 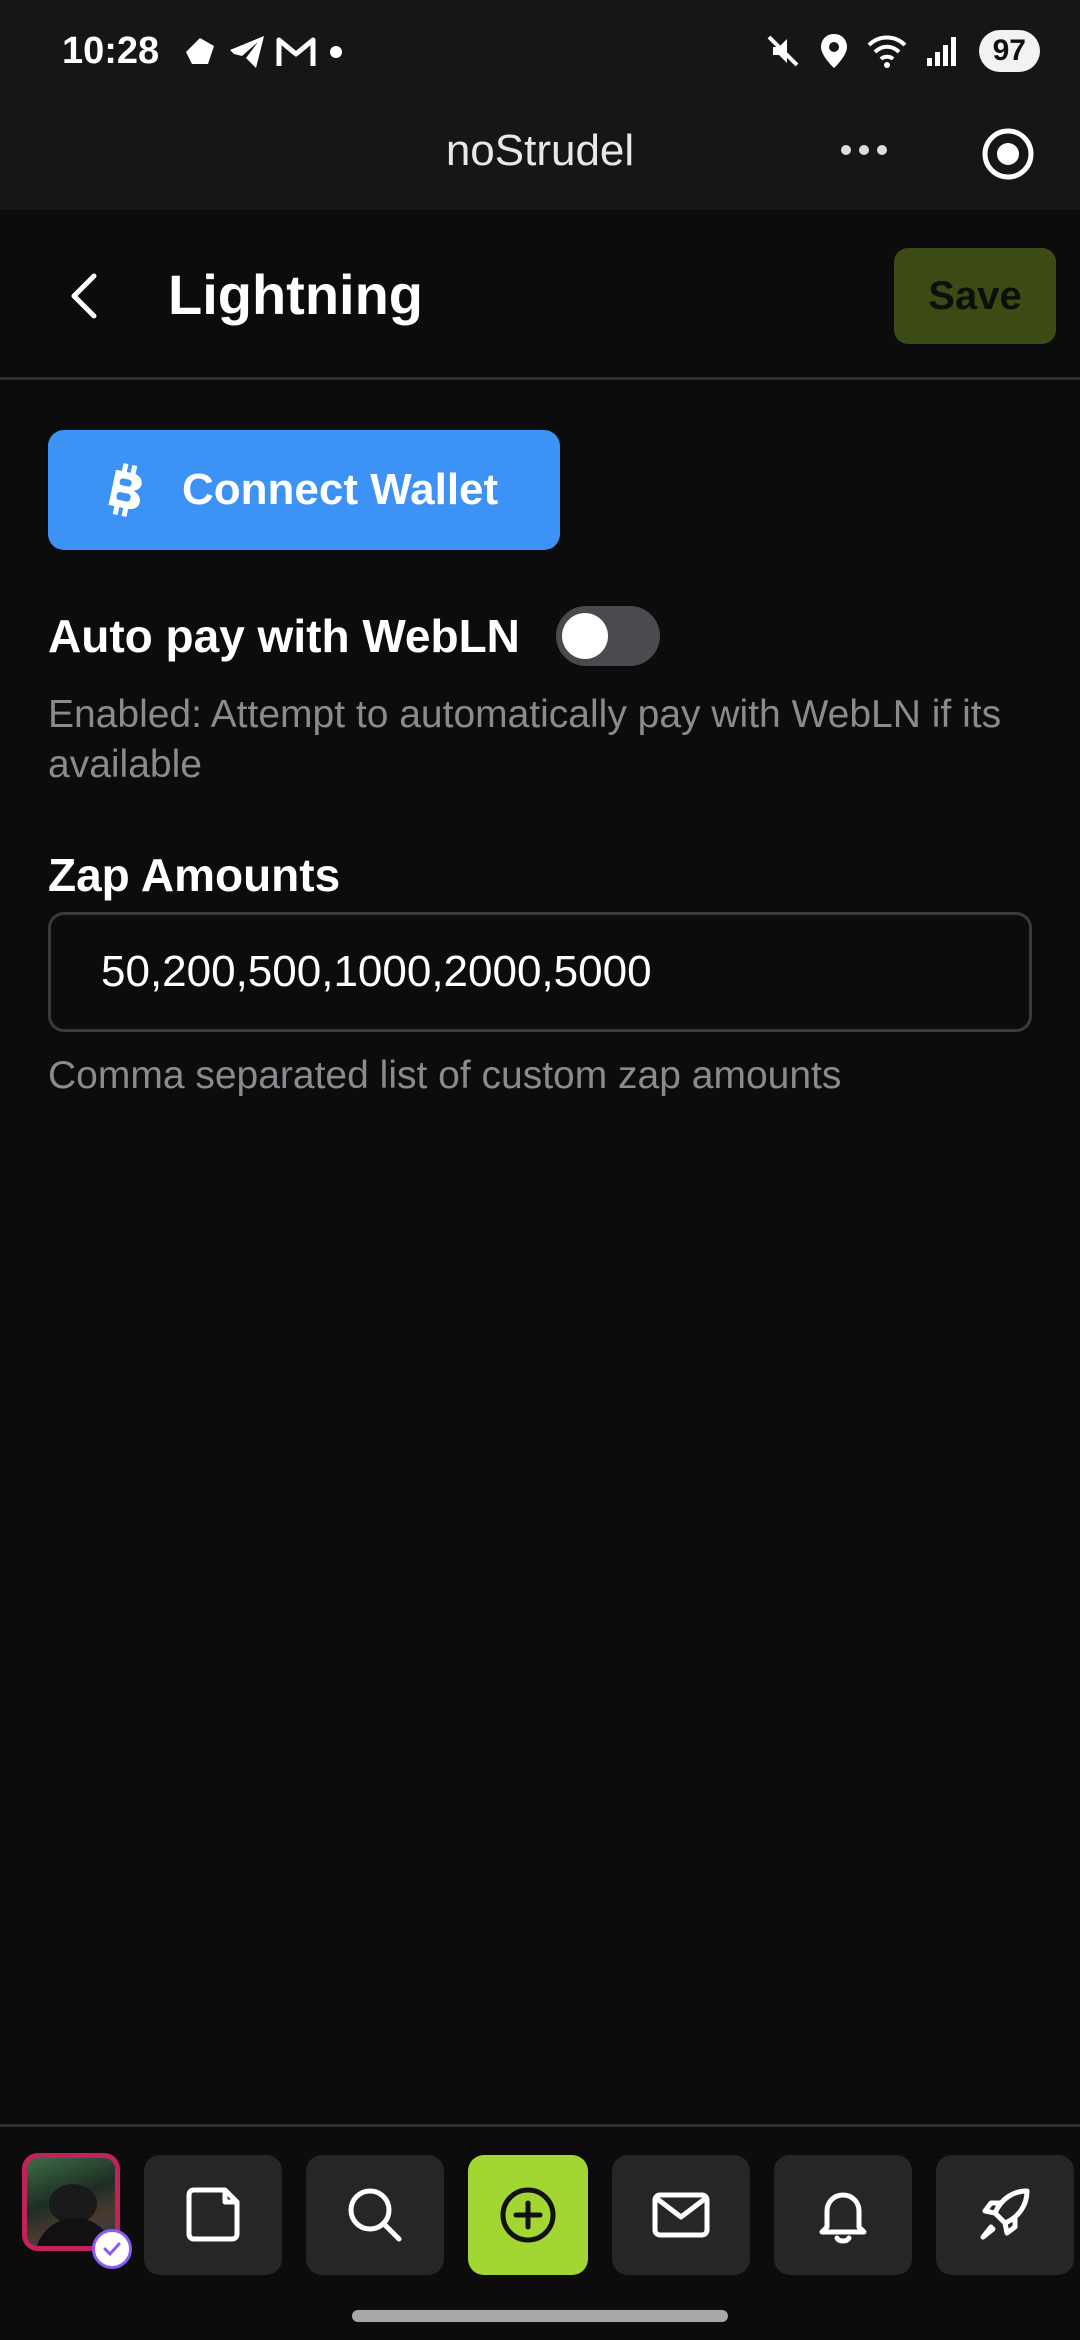 I want to click on autopay-row: Auto pay with WebLN, so click(x=354, y=636).